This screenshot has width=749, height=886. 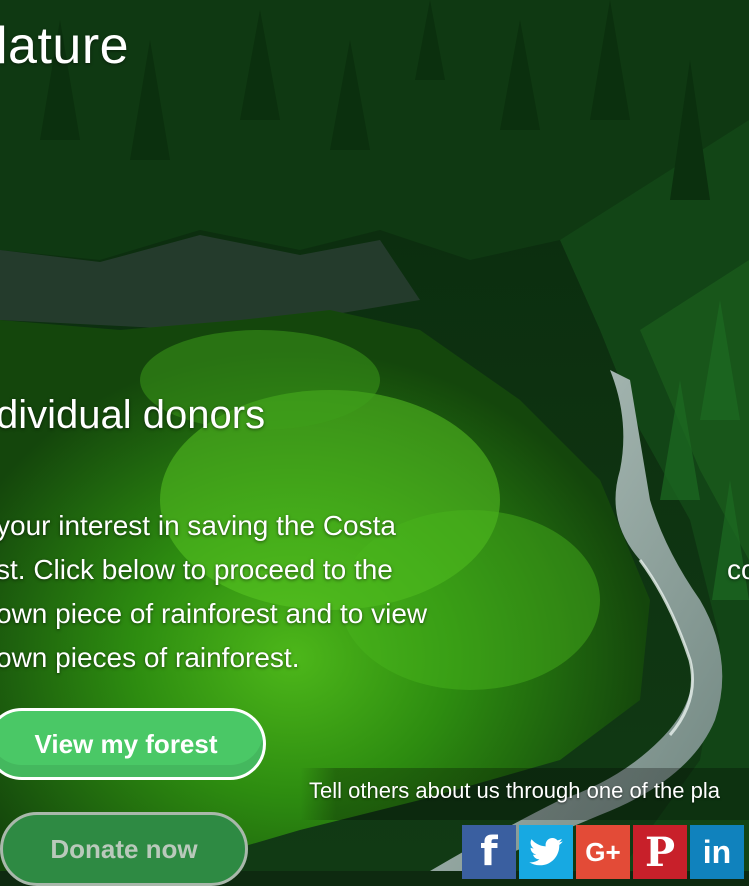 I want to click on twitter-bird-icon, so click(x=546, y=852).